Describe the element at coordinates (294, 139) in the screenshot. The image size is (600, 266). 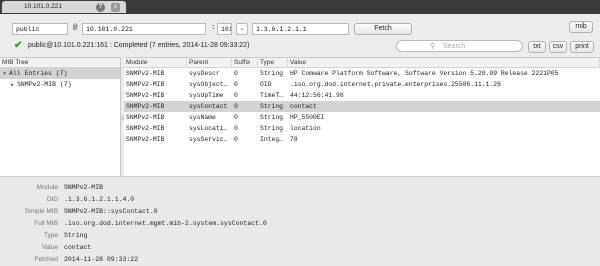
I see `cell-value: 78` at that location.